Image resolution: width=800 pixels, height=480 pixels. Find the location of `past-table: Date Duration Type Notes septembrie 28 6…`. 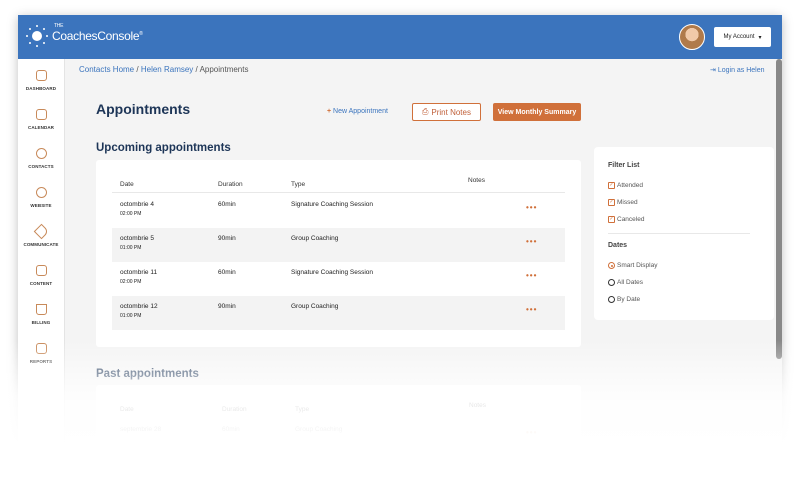

past-table: Date Duration Type Notes septembrie 28 6… is located at coordinates (338, 420).